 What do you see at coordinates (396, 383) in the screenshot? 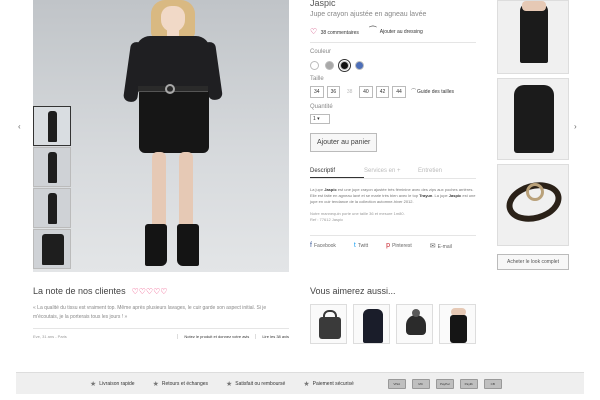
I see `visa-card-icon: VISA` at bounding box center [396, 383].